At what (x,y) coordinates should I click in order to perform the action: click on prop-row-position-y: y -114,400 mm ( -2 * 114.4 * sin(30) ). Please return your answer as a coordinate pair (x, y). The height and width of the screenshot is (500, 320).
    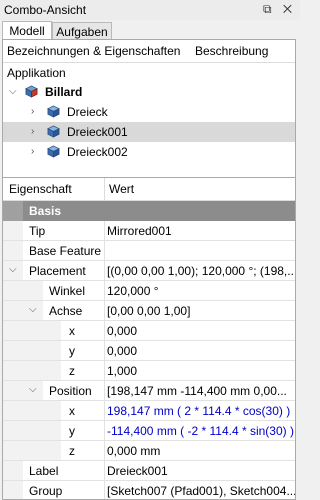
    Looking at the image, I should click on (149, 431).